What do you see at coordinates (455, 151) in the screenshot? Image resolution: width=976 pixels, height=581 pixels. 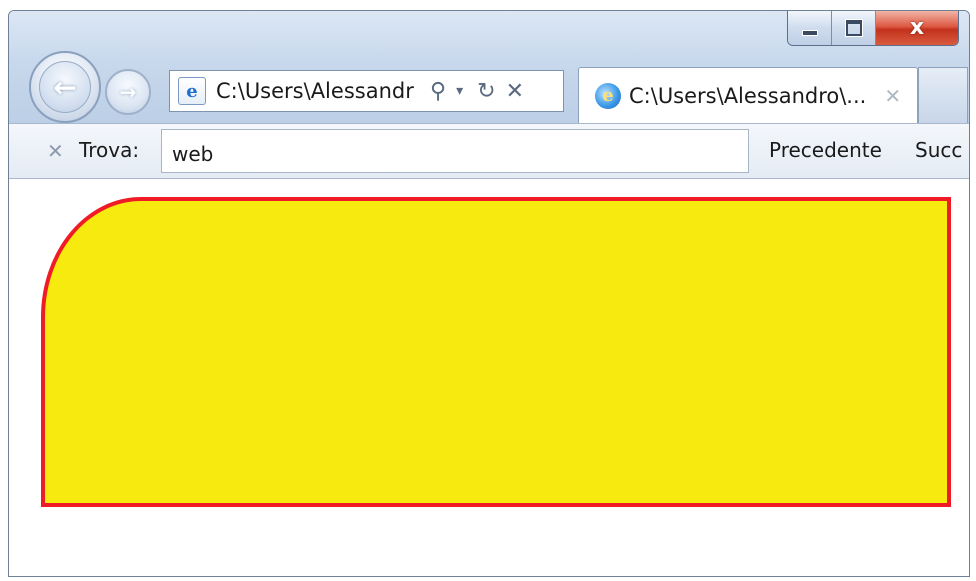 I see `find-input: web` at bounding box center [455, 151].